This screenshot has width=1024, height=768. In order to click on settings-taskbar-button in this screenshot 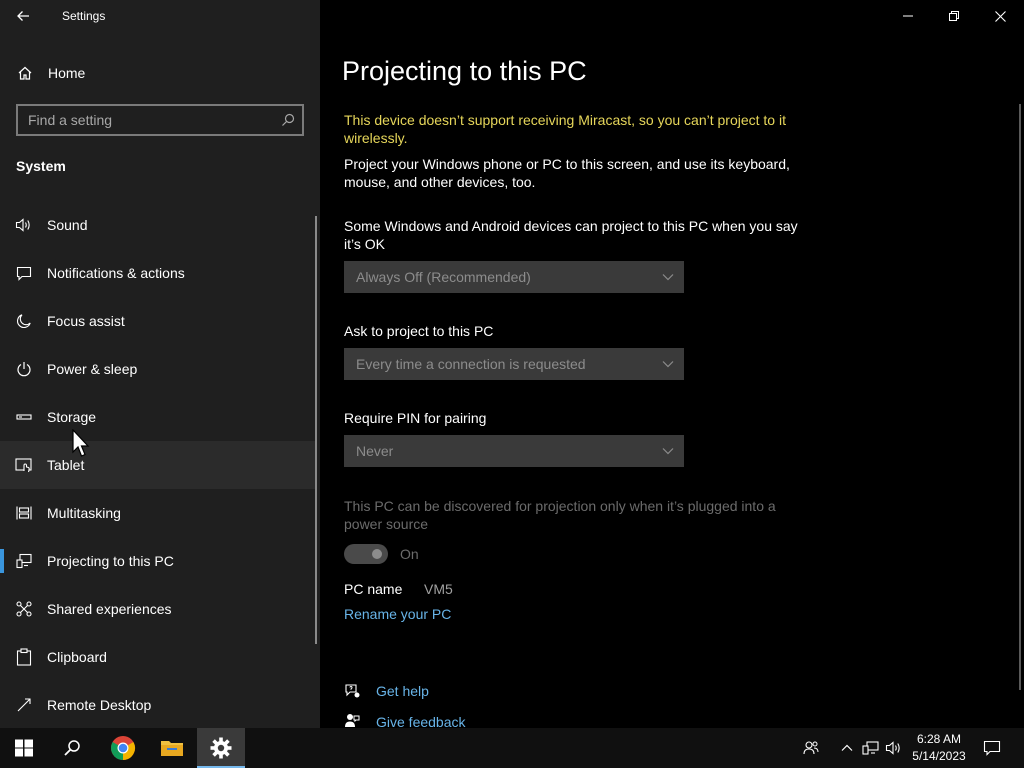, I will do `click(221, 748)`.